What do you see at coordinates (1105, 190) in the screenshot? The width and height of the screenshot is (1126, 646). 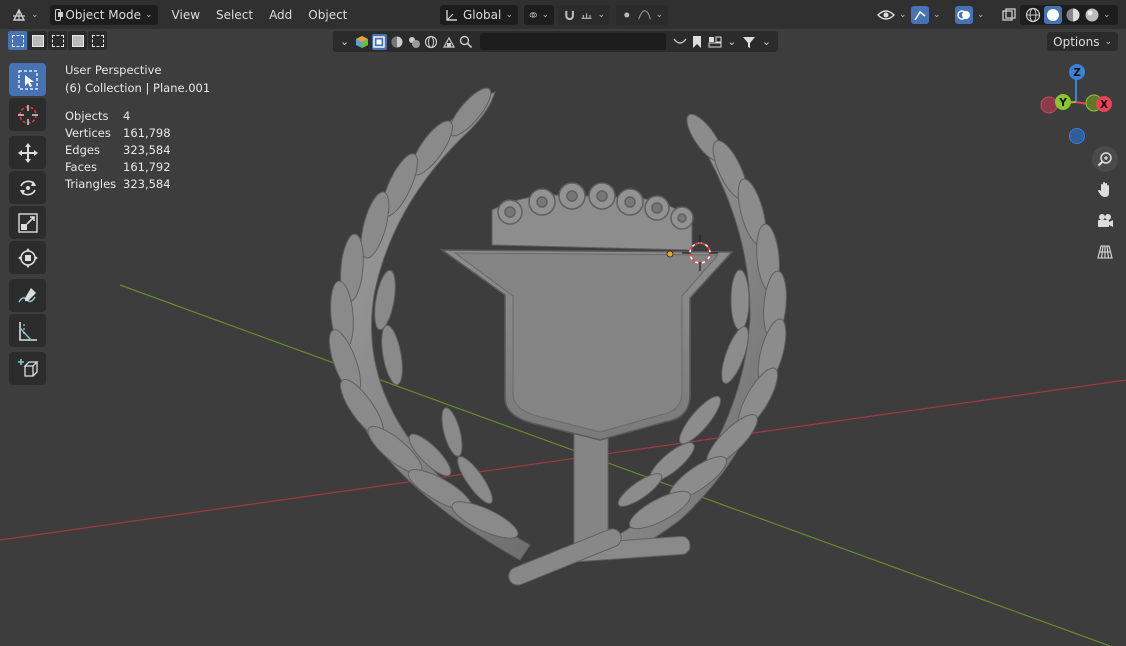 I see `pan-button` at bounding box center [1105, 190].